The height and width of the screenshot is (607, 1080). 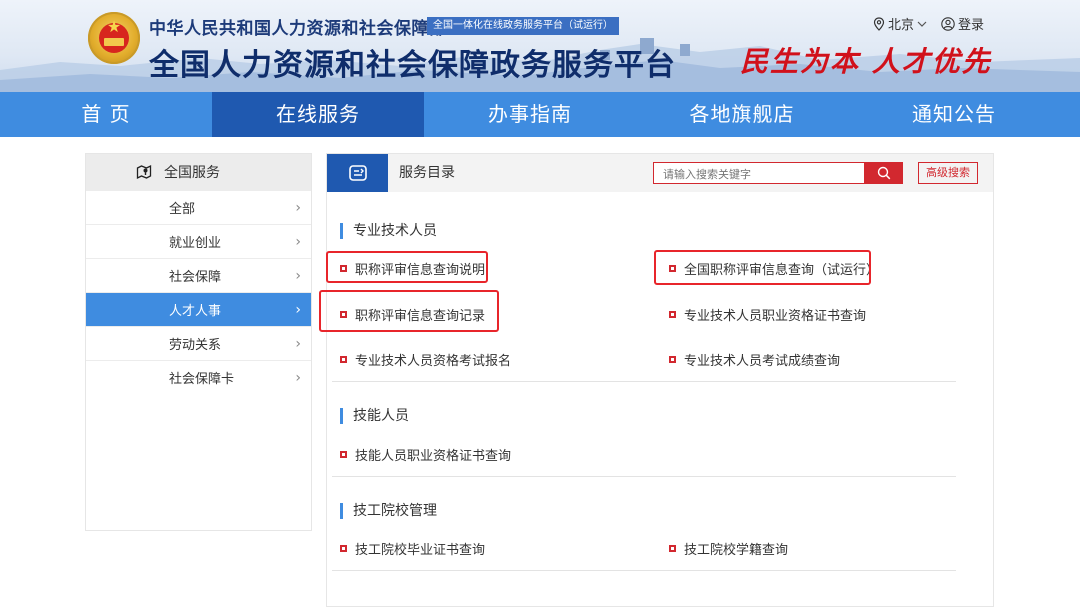 I want to click on sidebar-item-label: 就业创业, so click(x=195, y=243).